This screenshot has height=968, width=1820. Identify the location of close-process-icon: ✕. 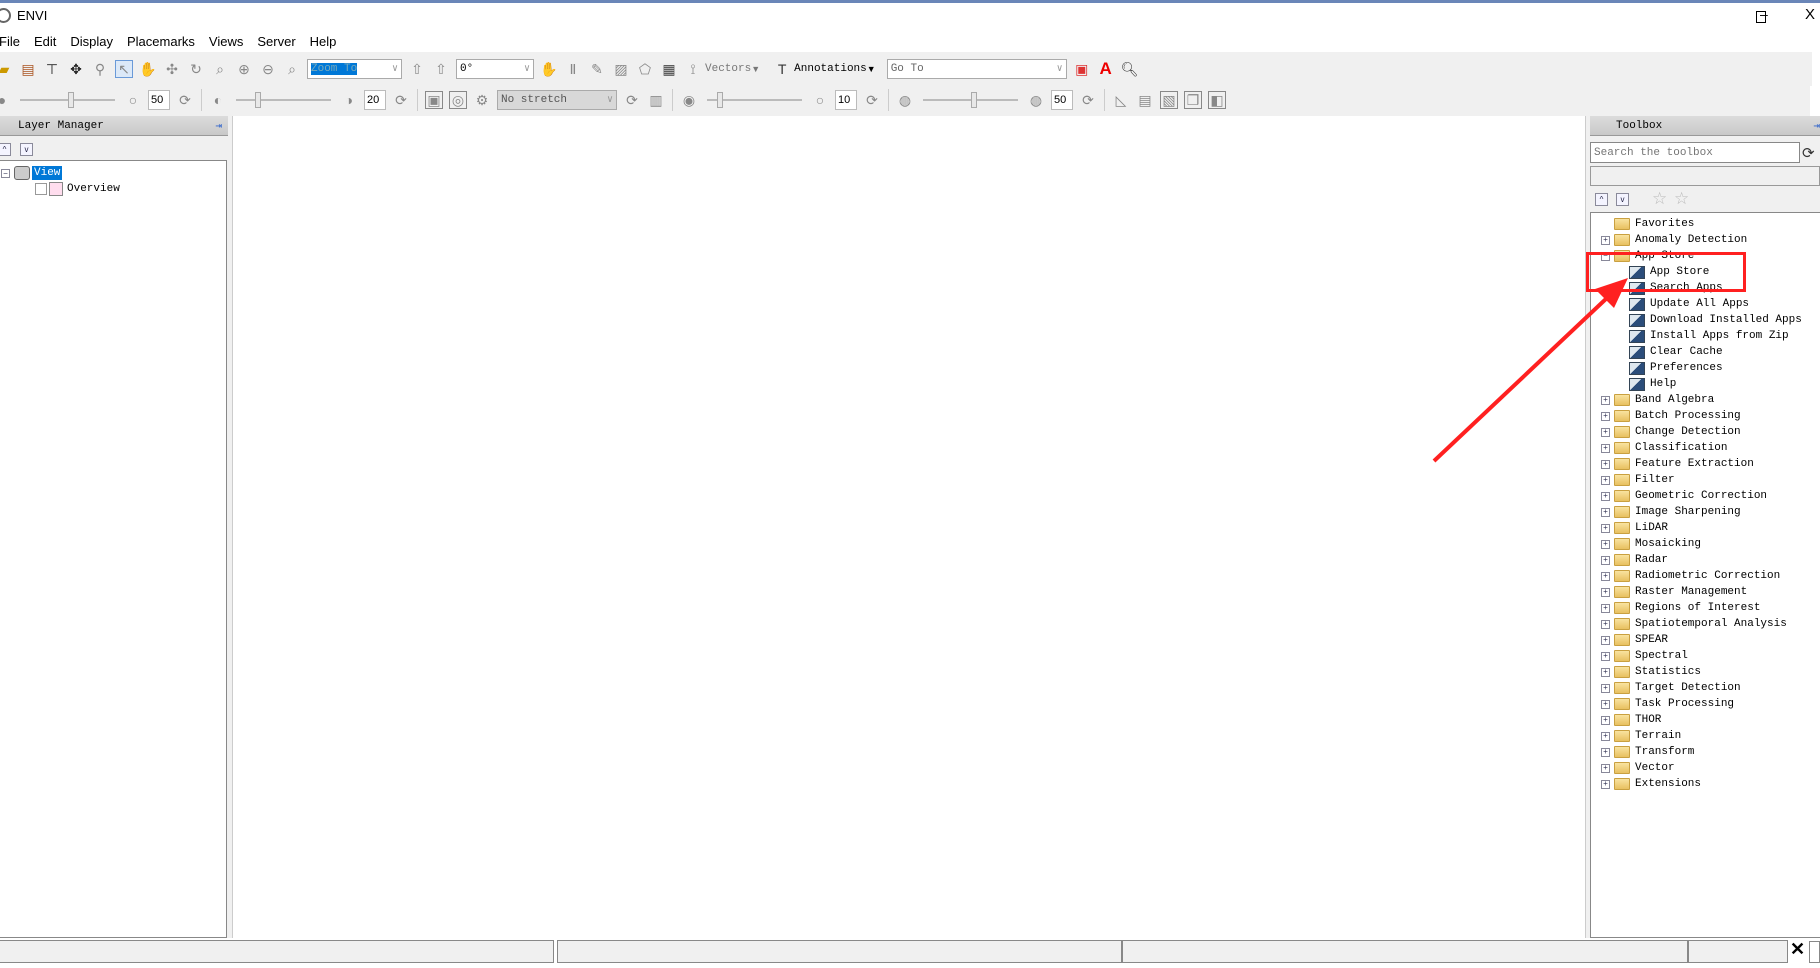
(1797, 949).